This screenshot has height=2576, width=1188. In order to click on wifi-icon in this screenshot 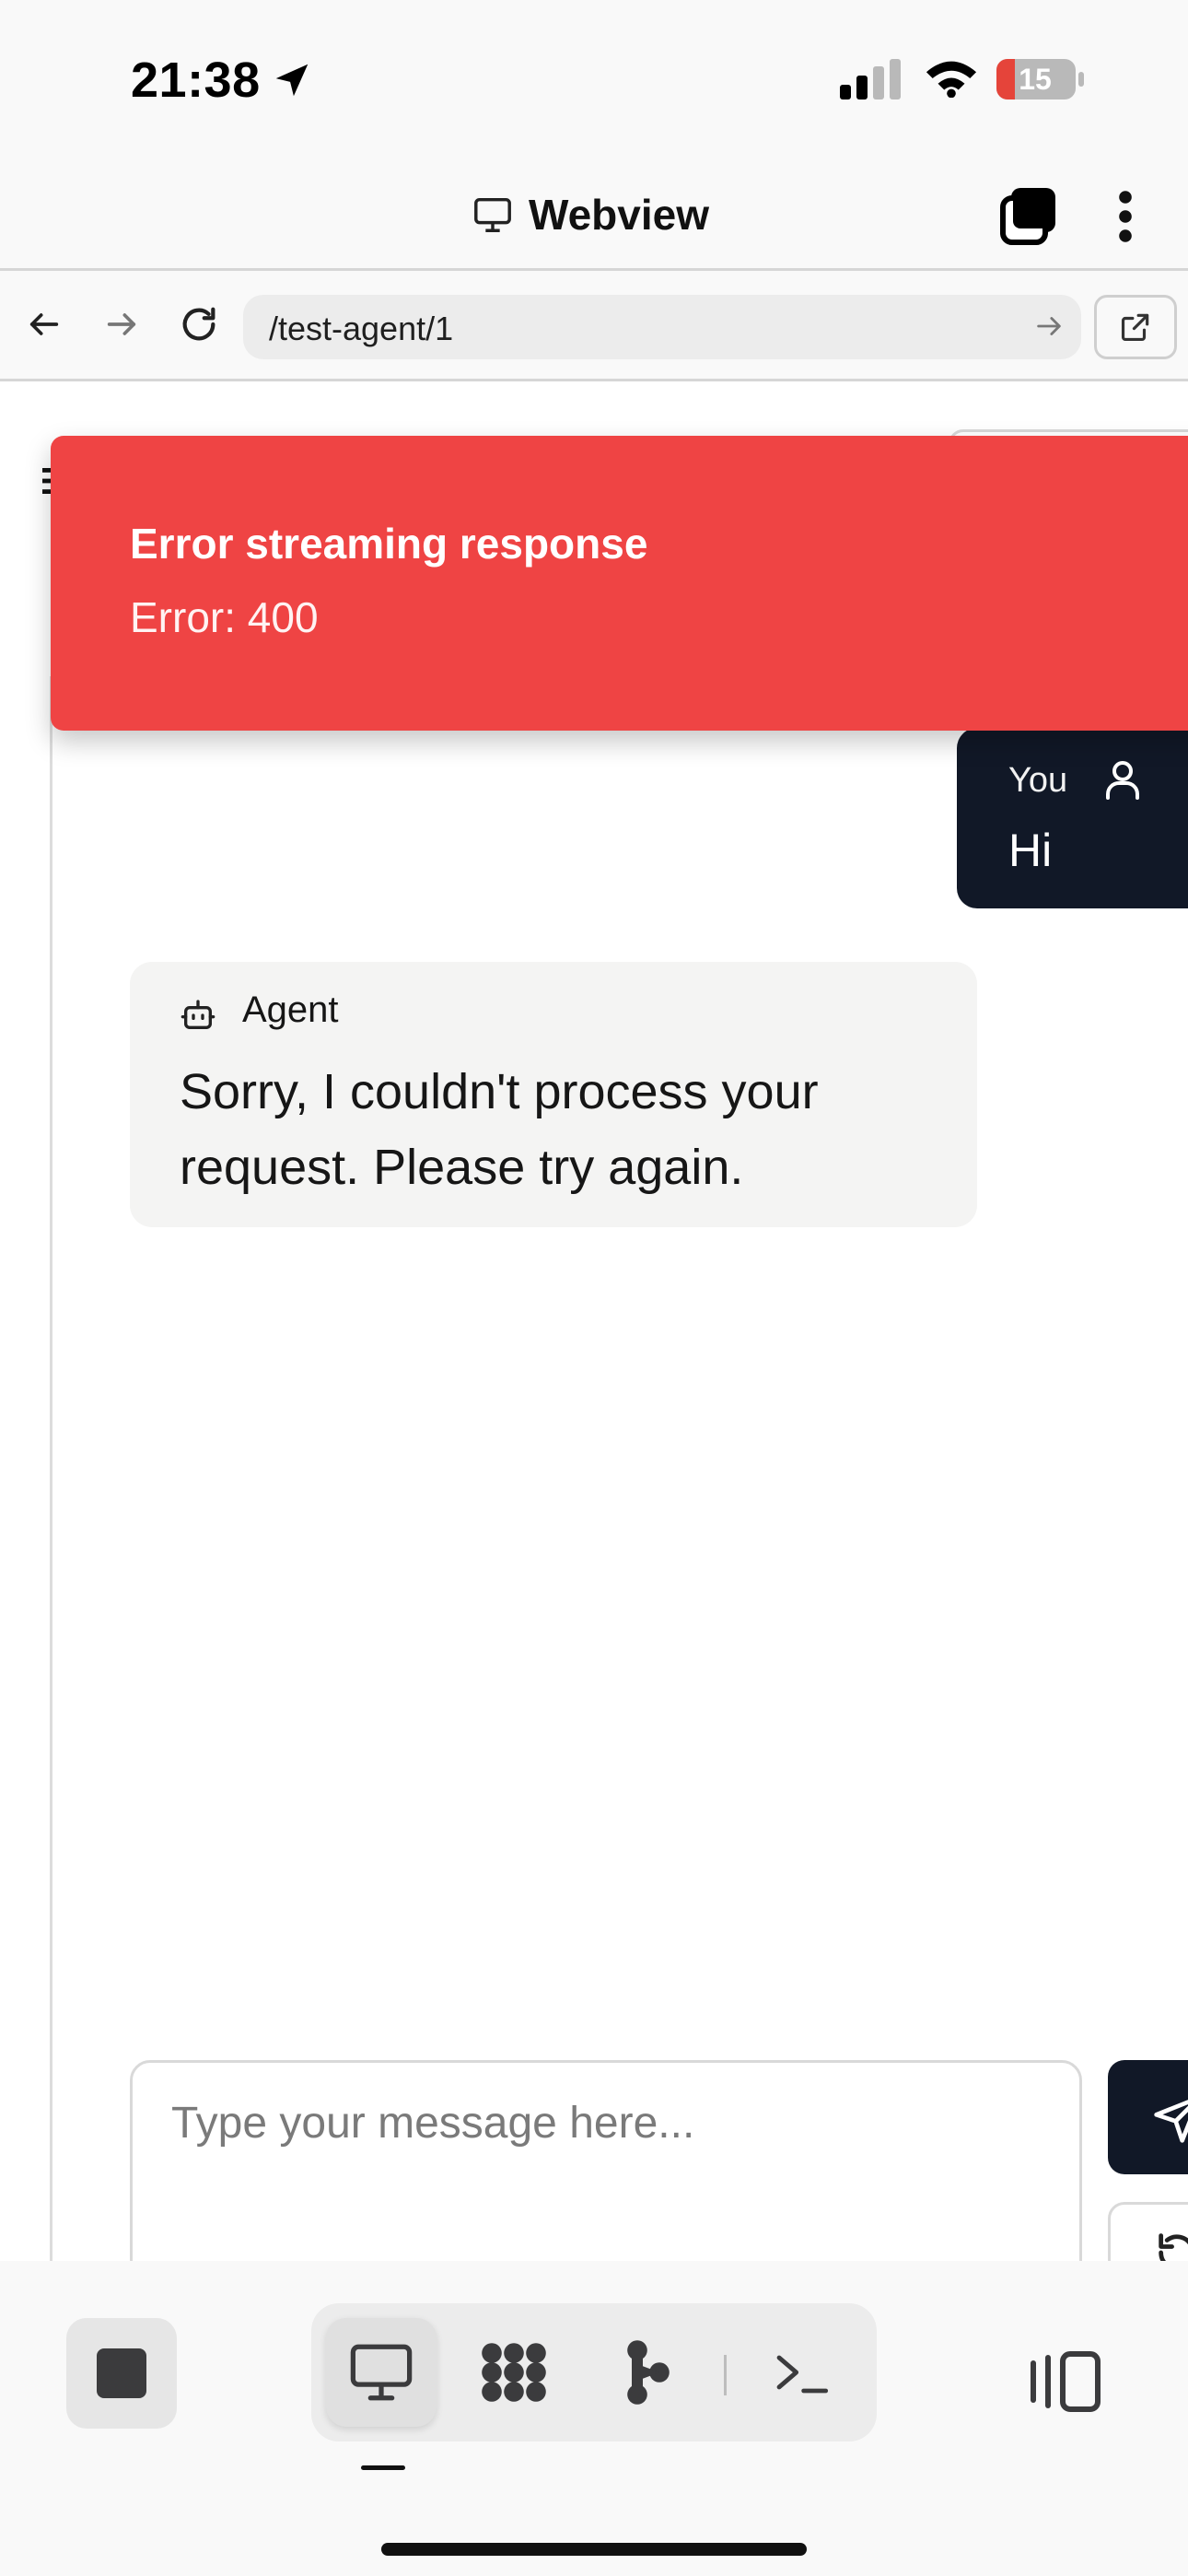, I will do `click(951, 79)`.